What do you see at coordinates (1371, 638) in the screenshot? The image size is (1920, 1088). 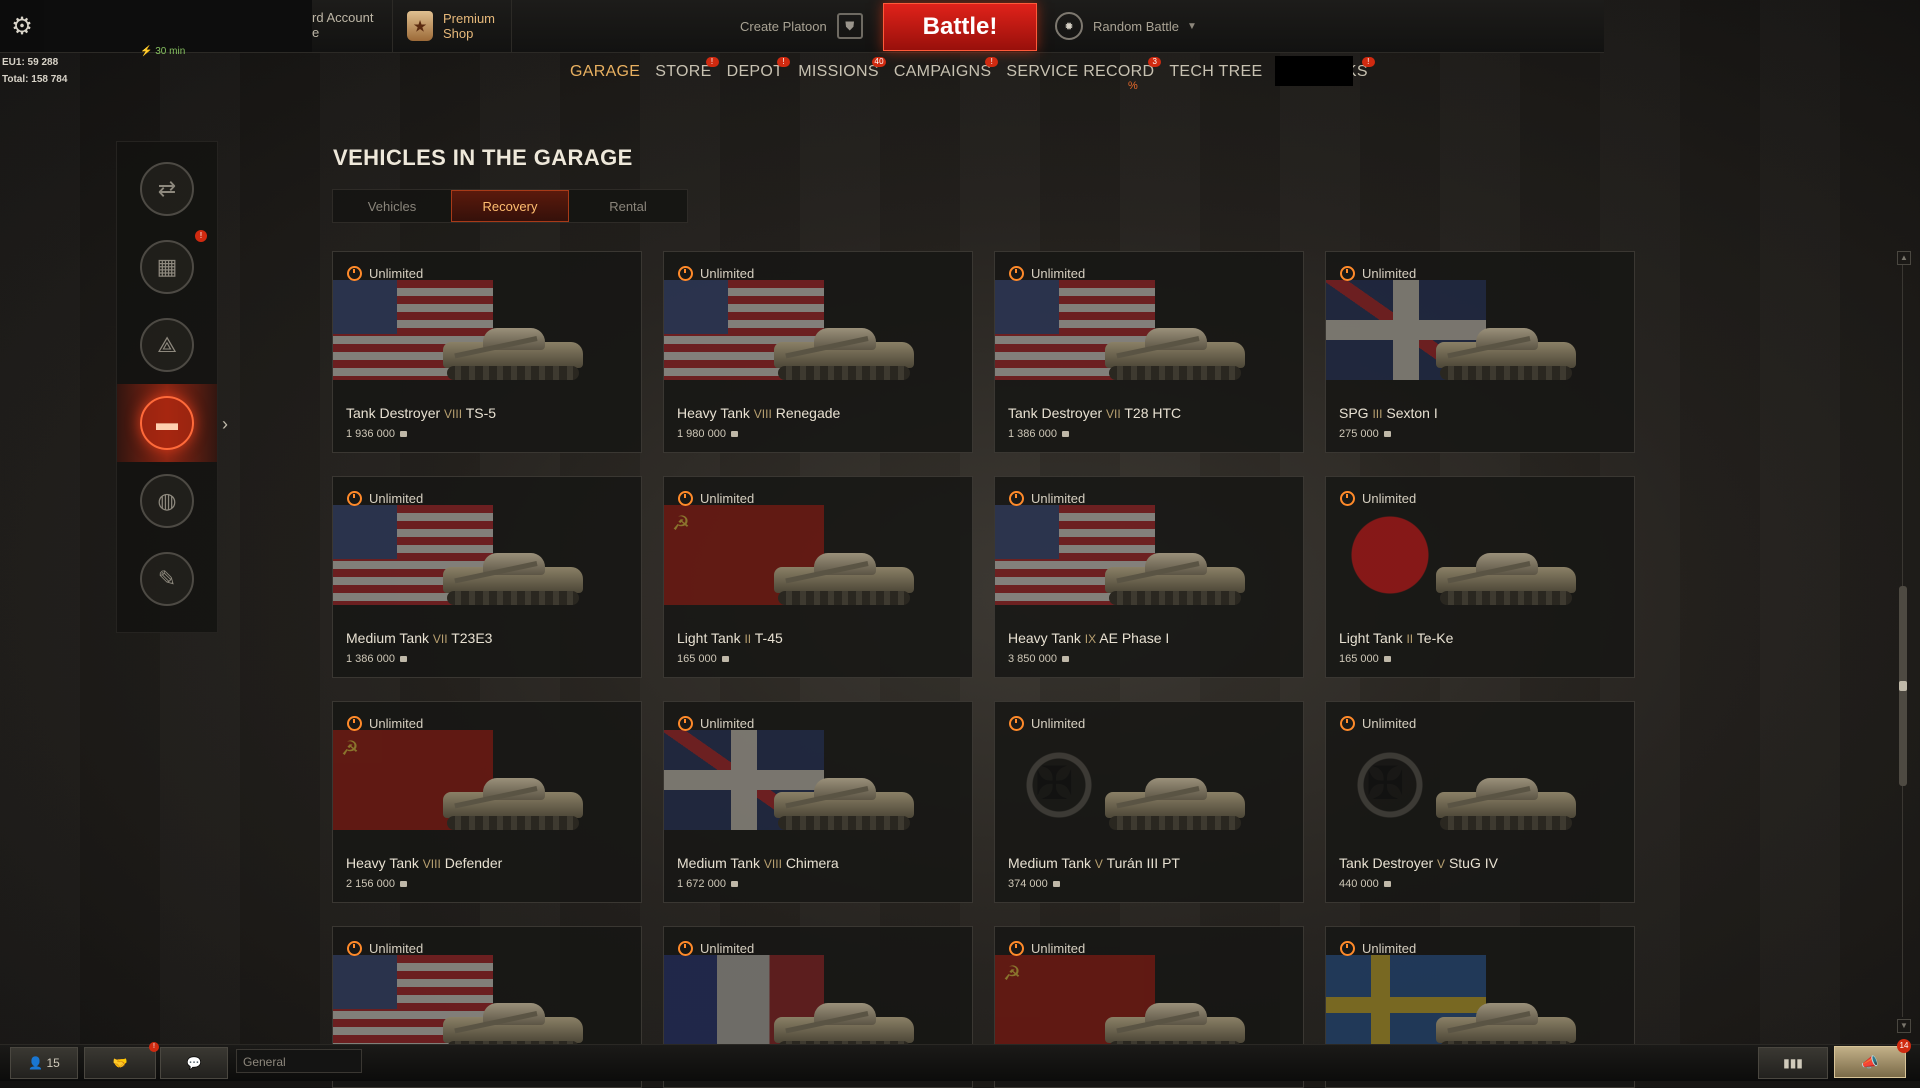 I see `vehicle-class: Light Tank` at bounding box center [1371, 638].